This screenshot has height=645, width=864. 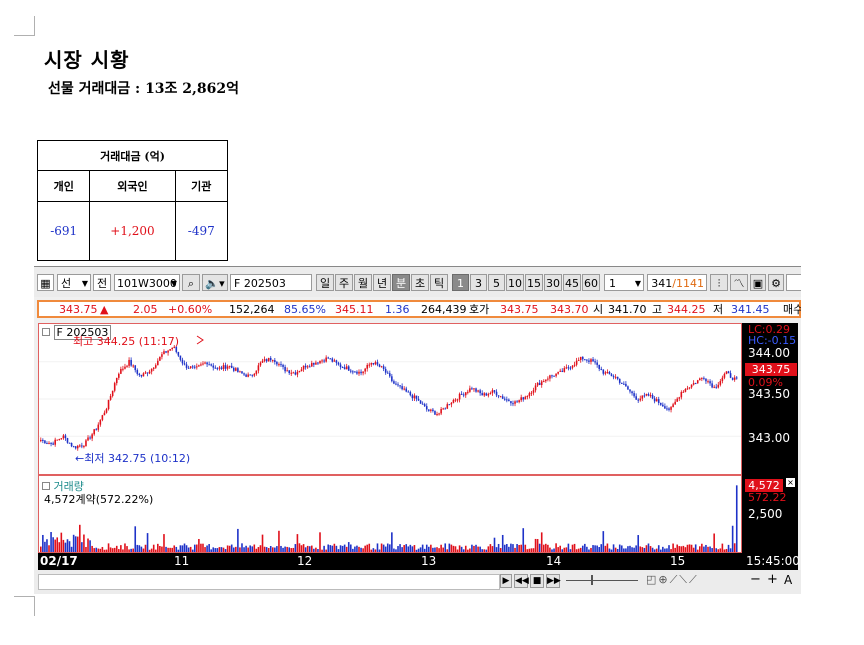 What do you see at coordinates (592, 580) in the screenshot?
I see `zoom-slider-handle` at bounding box center [592, 580].